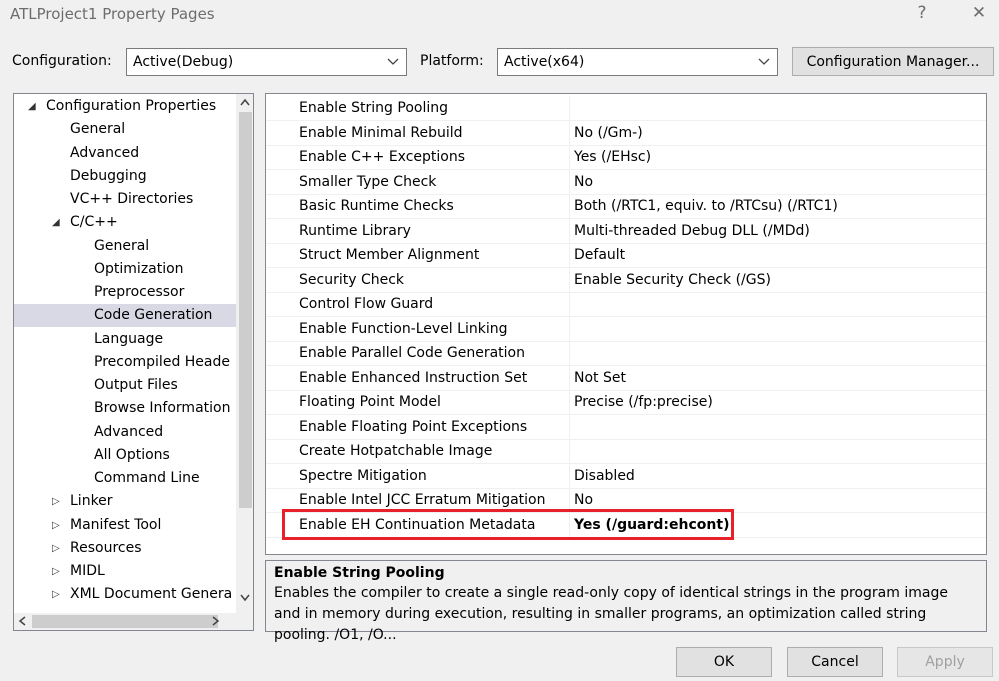  Describe the element at coordinates (91, 501) in the screenshot. I see `tree-item-label: Linker` at that location.